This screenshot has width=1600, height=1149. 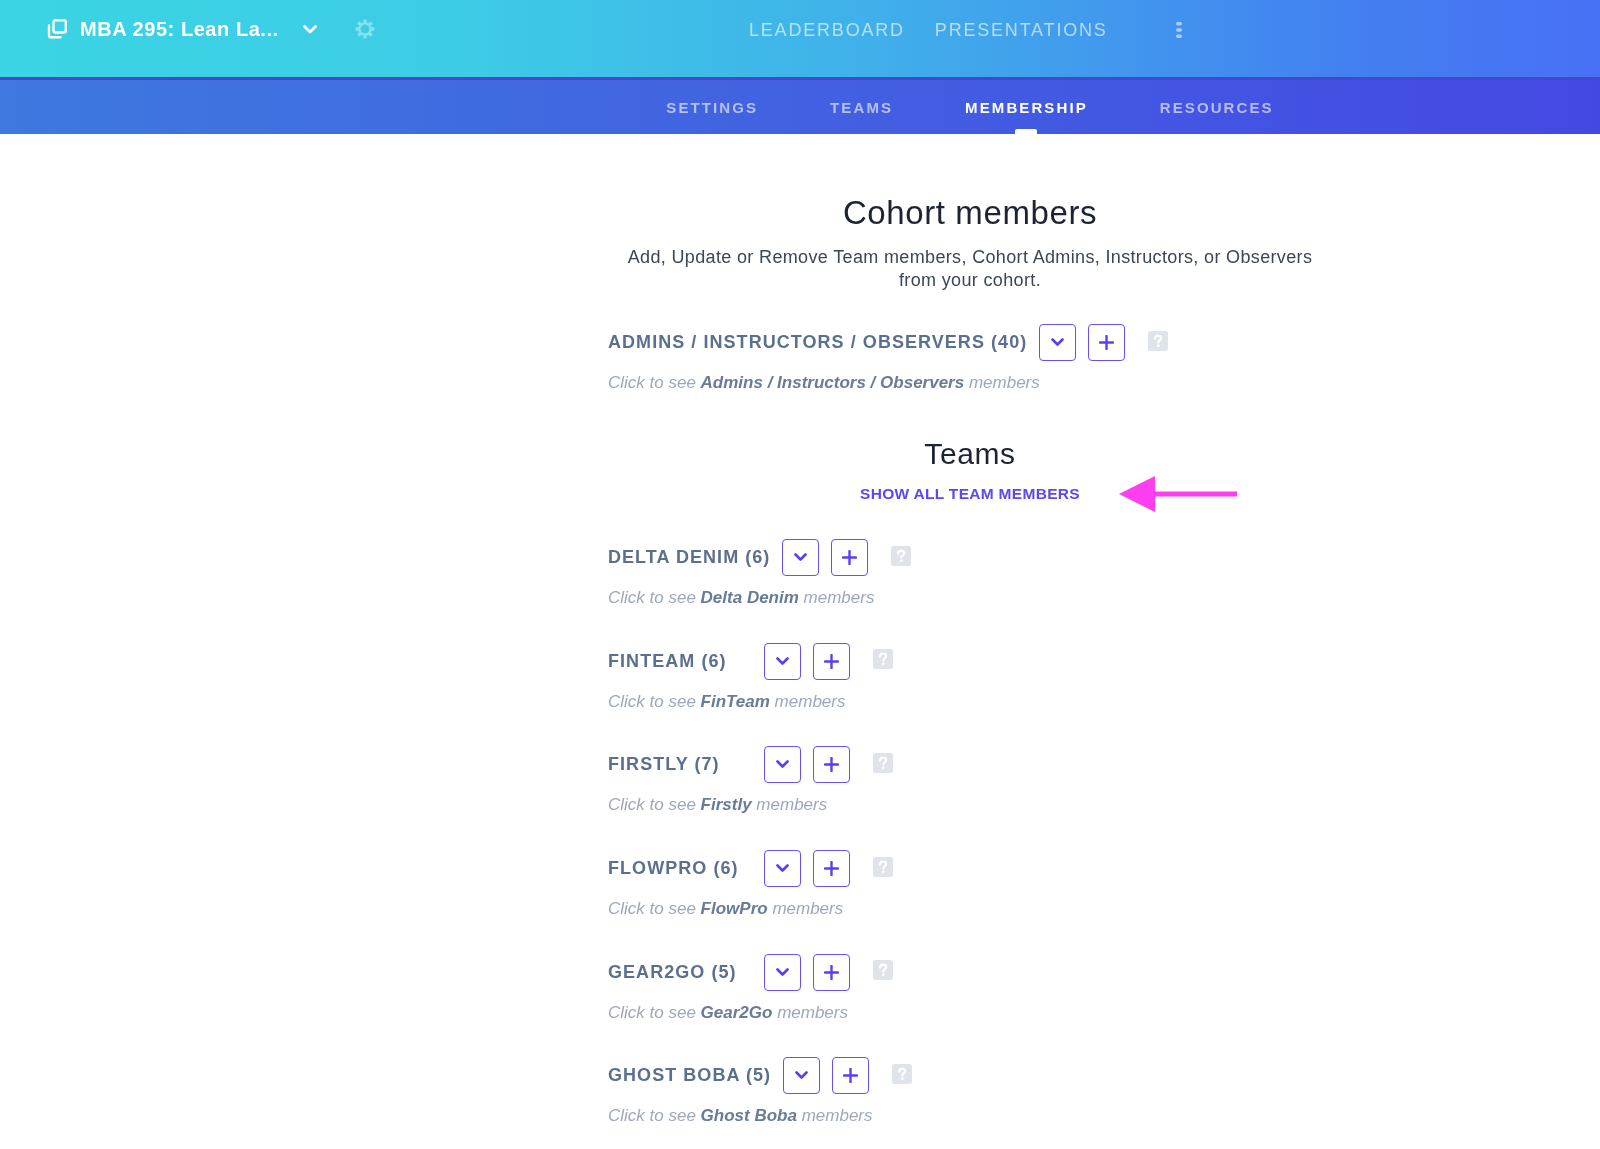 What do you see at coordinates (689, 557) in the screenshot?
I see `group-title: DELTA DENIM (6)` at bounding box center [689, 557].